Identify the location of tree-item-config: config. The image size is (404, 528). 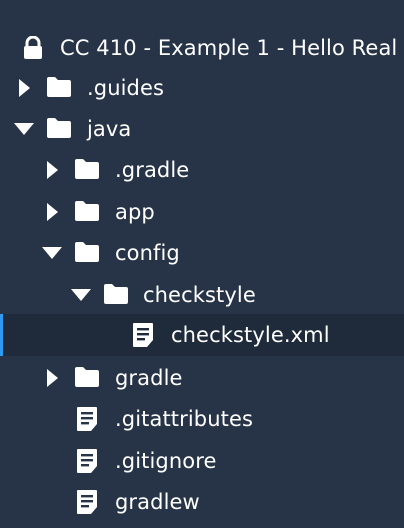
(202, 253).